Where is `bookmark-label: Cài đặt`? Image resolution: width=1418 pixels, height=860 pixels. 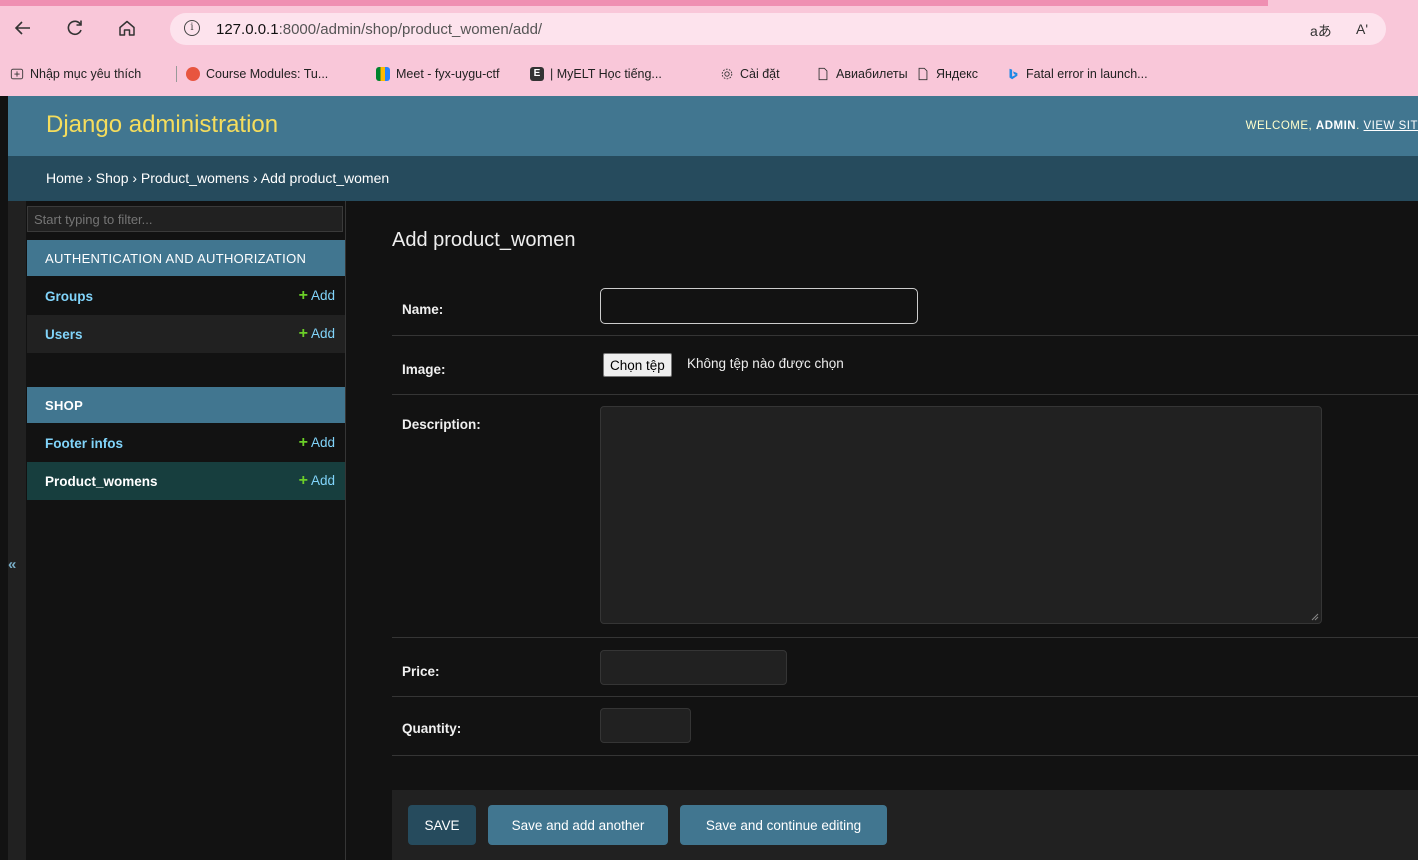
bookmark-label: Cài đặt is located at coordinates (760, 74).